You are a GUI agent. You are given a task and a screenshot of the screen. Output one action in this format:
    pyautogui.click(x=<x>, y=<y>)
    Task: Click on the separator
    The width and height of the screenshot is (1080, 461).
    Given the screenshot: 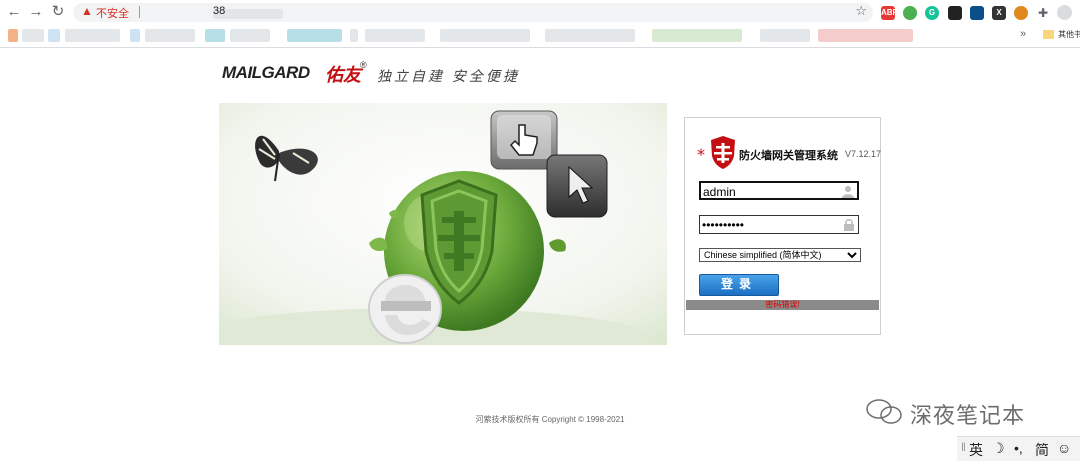 What is the action you would take?
    pyautogui.click(x=139, y=12)
    